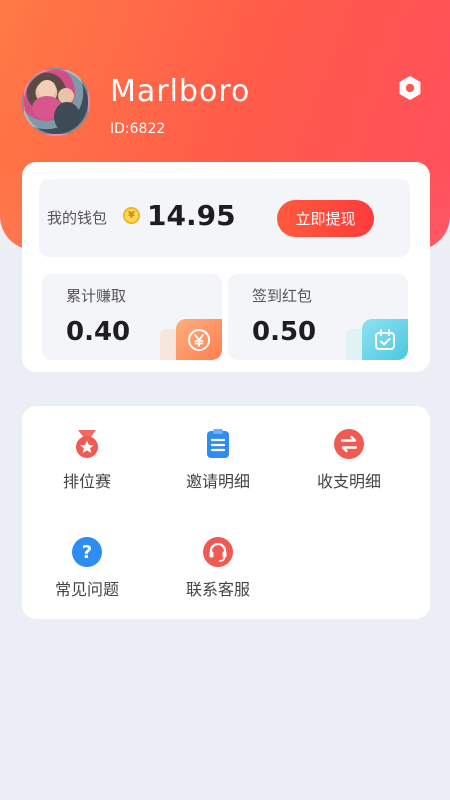  What do you see at coordinates (348, 481) in the screenshot?
I see `menu-label-income-expense: 收支明细` at bounding box center [348, 481].